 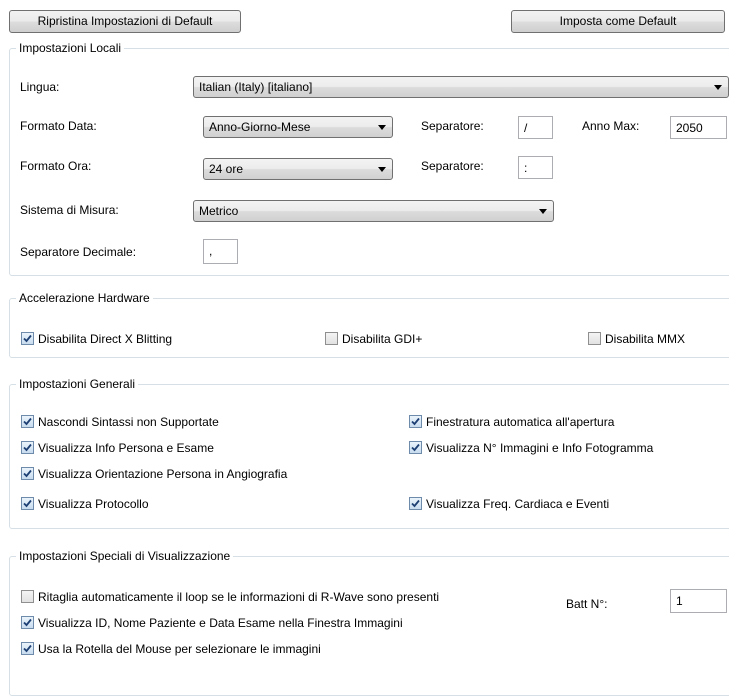 What do you see at coordinates (78, 252) in the screenshot?
I see `decimal-separator-label: Separatore Decimale:` at bounding box center [78, 252].